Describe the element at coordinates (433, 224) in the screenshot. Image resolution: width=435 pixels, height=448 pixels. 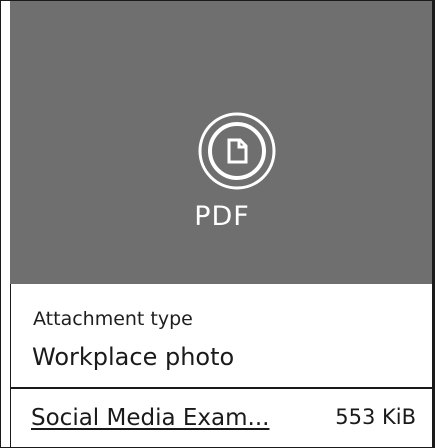
I see `right-border` at that location.